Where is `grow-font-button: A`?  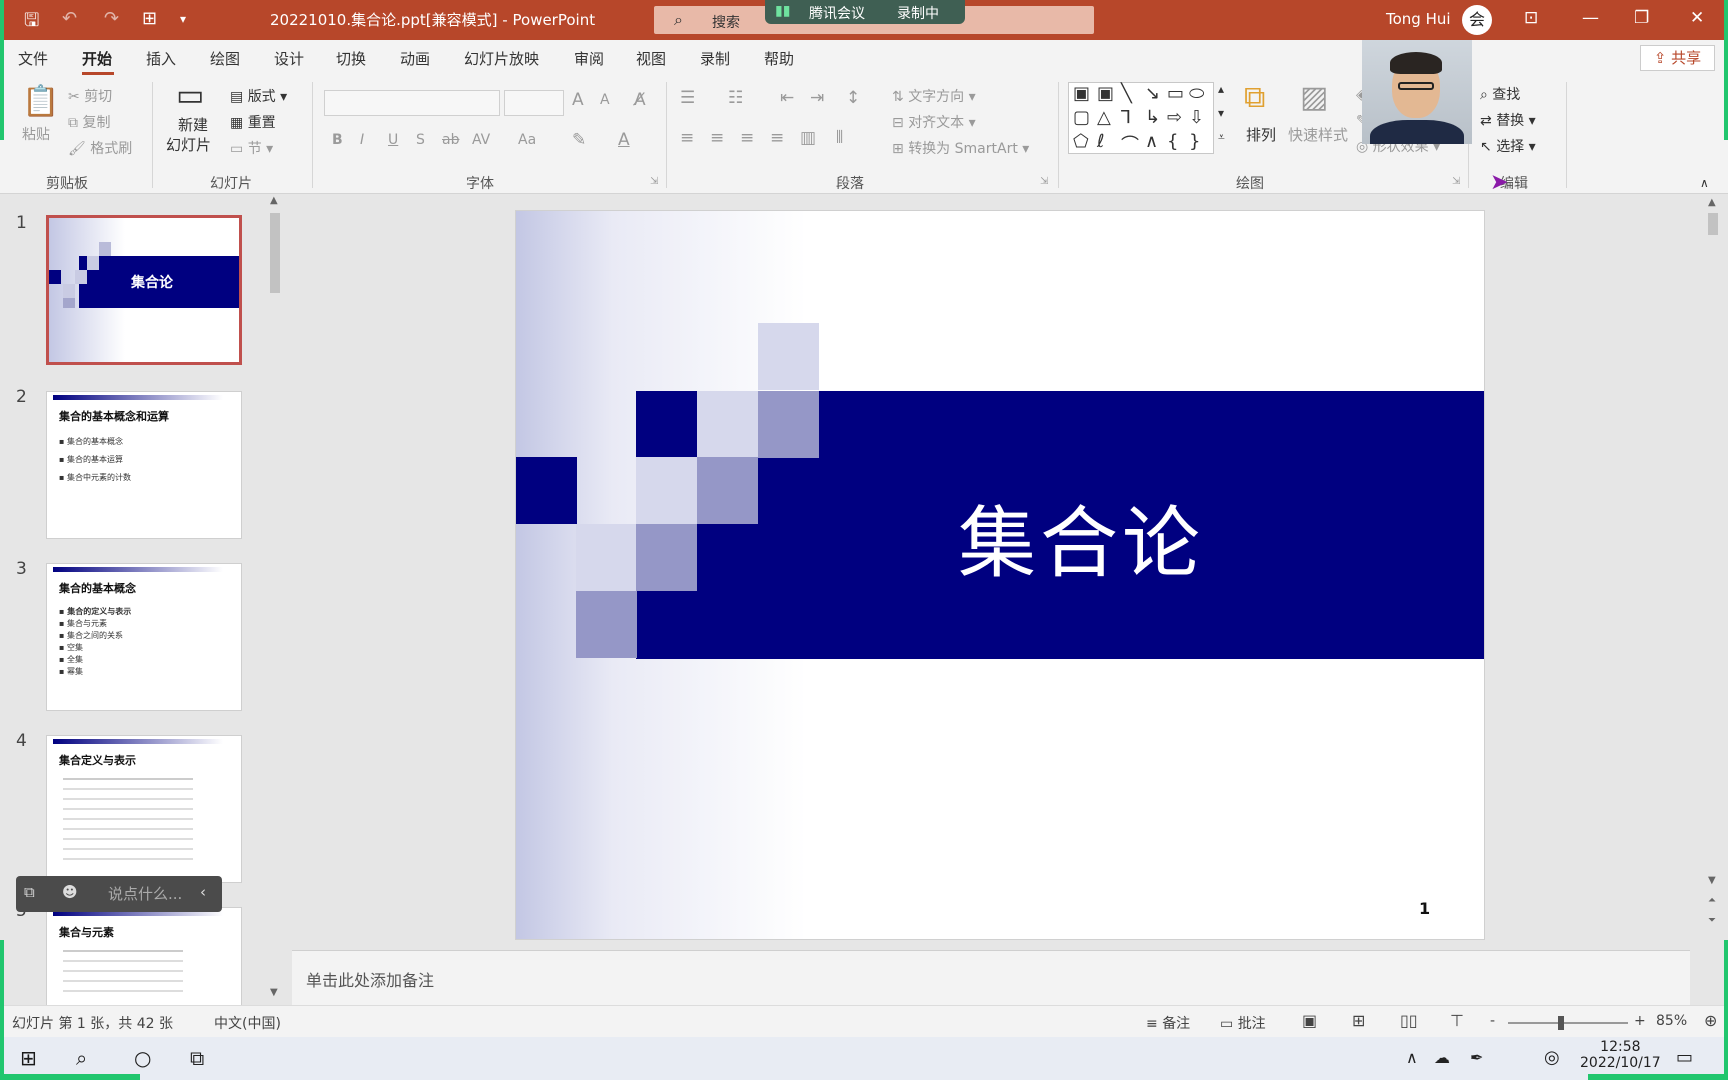
grow-font-button: A is located at coordinates (578, 100).